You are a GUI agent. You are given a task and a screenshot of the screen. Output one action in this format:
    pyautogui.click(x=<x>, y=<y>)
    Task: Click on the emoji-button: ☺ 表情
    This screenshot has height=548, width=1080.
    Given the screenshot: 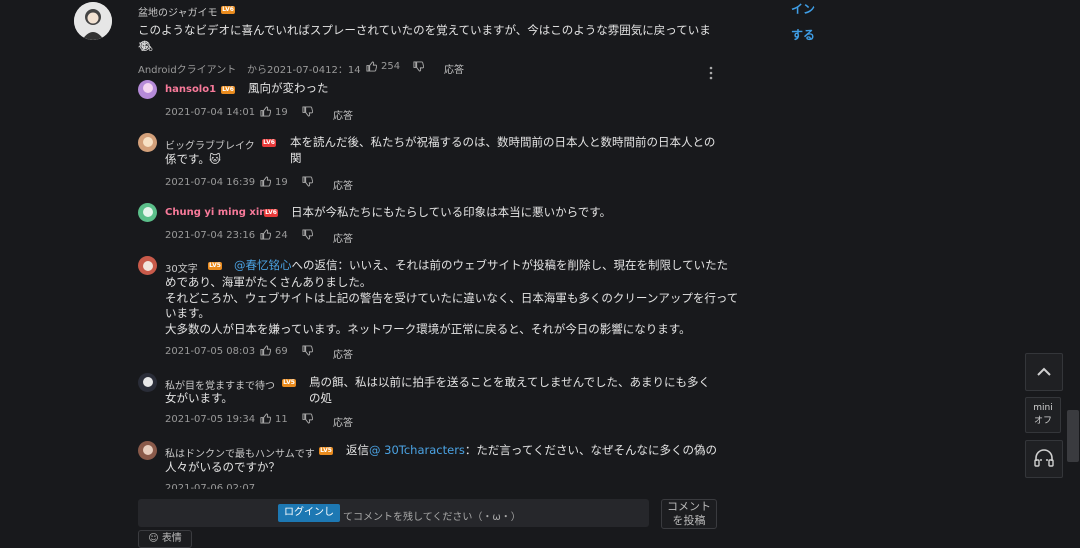 What is the action you would take?
    pyautogui.click(x=165, y=539)
    